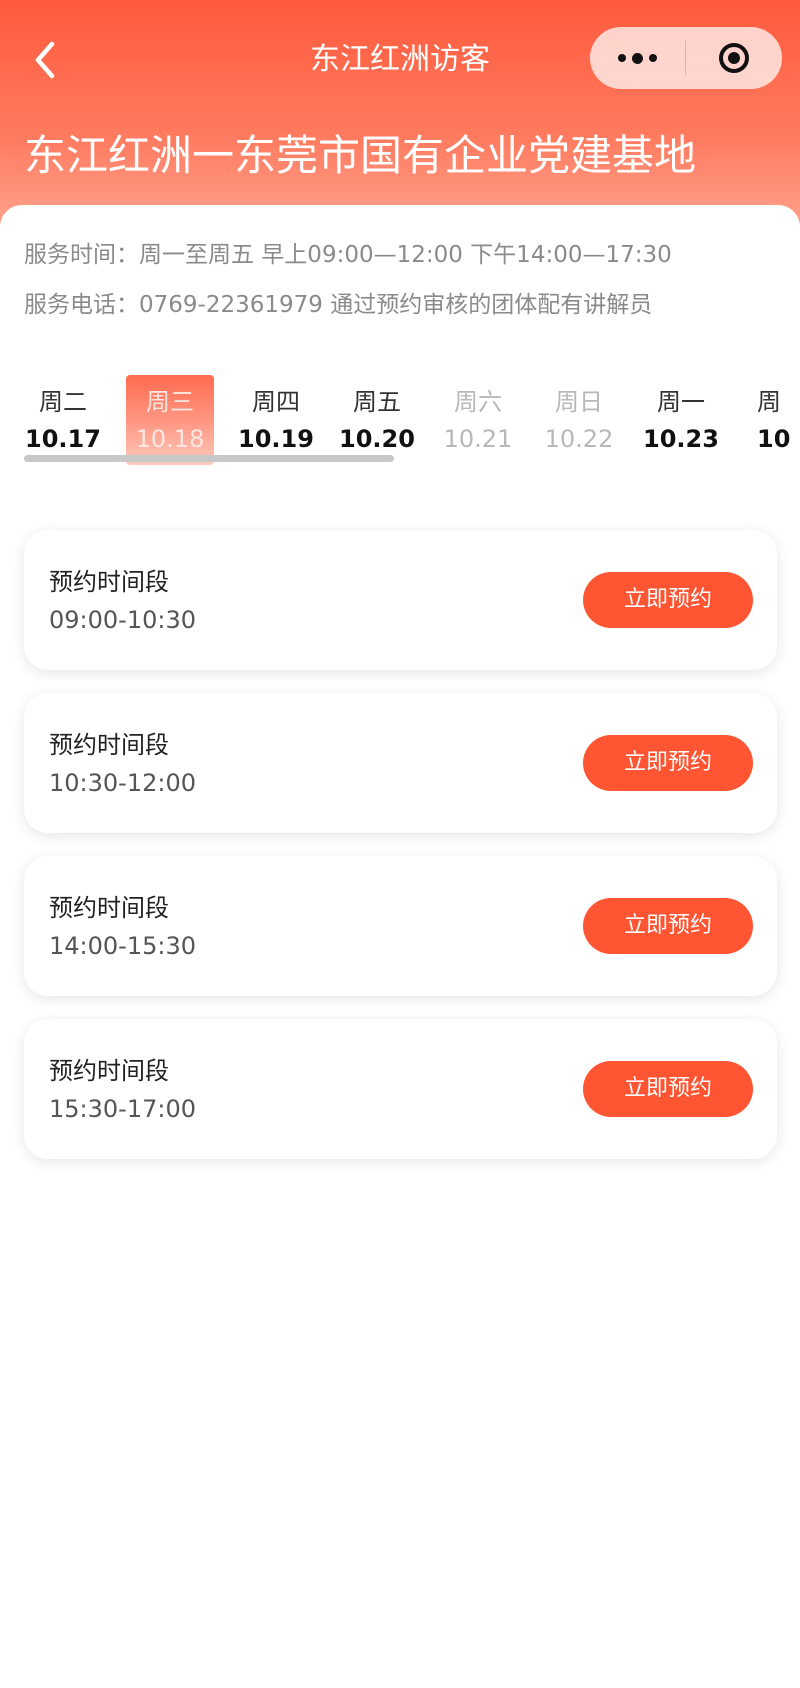 This screenshot has height=1688, width=800. Describe the element at coordinates (681, 439) in the screenshot. I see `date-value: 10.23` at that location.